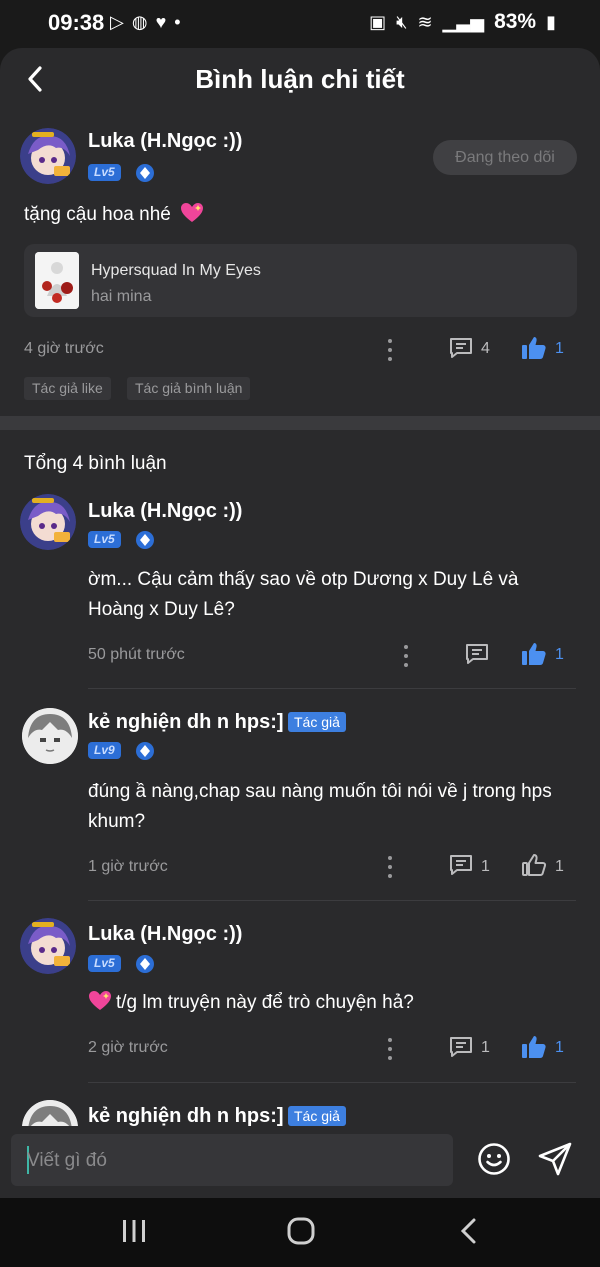 This screenshot has width=600, height=1267. What do you see at coordinates (505, 157) in the screenshot?
I see `following-button: Đang theo dõi` at bounding box center [505, 157].